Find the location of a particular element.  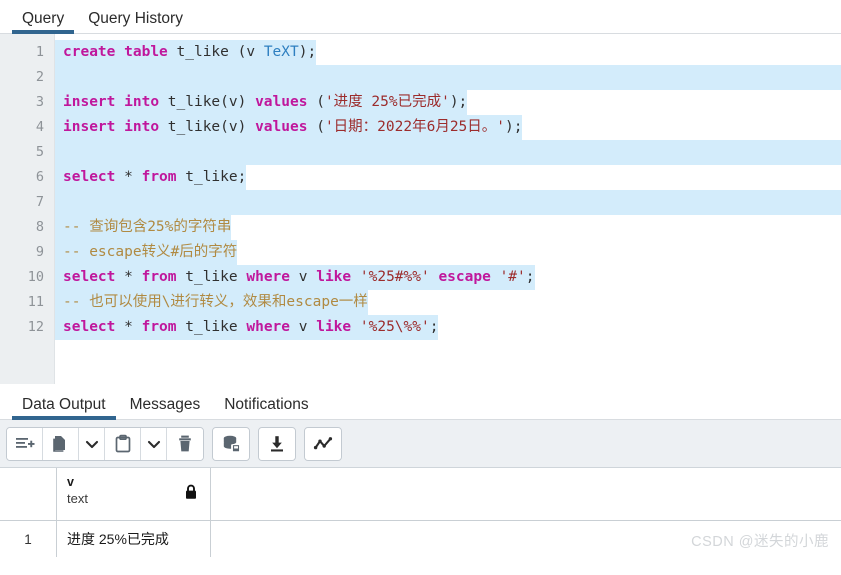

line-number: 9 is located at coordinates (39, 252).